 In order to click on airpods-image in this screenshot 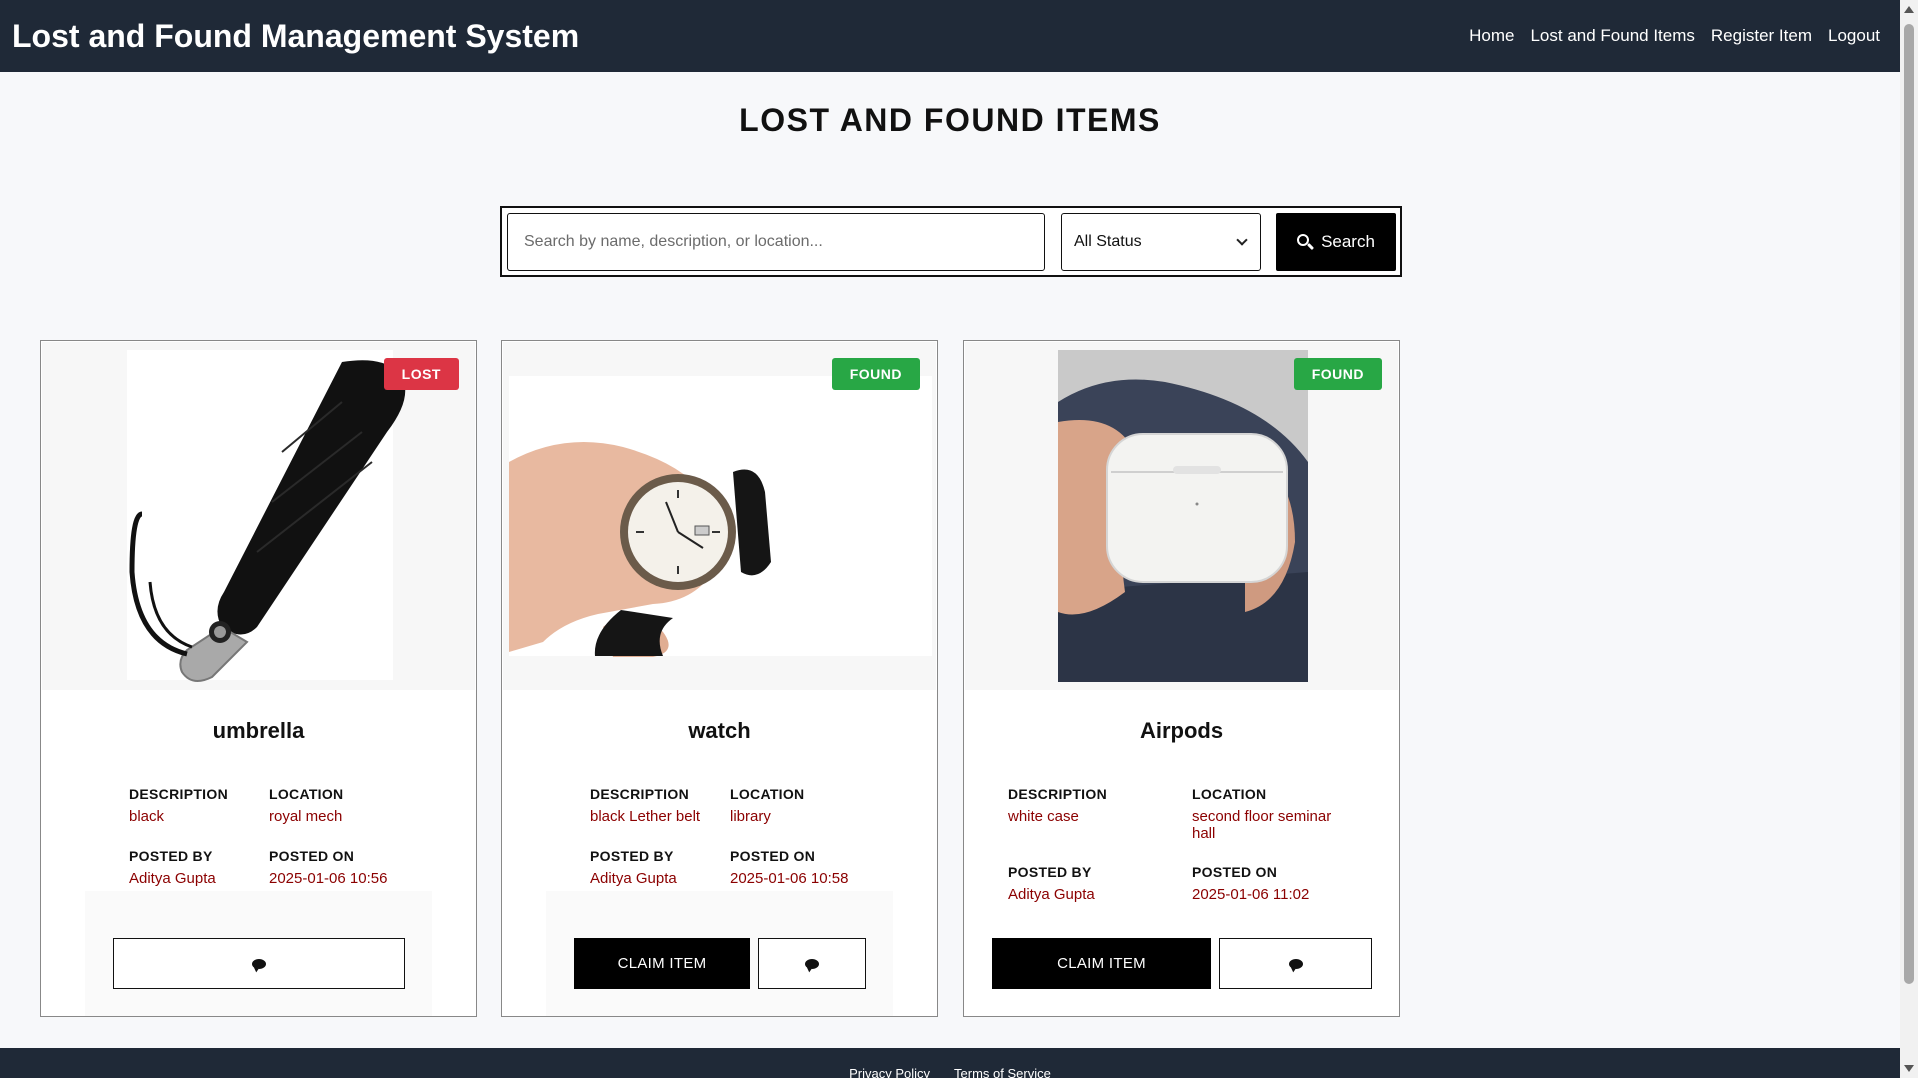, I will do `click(1183, 516)`.